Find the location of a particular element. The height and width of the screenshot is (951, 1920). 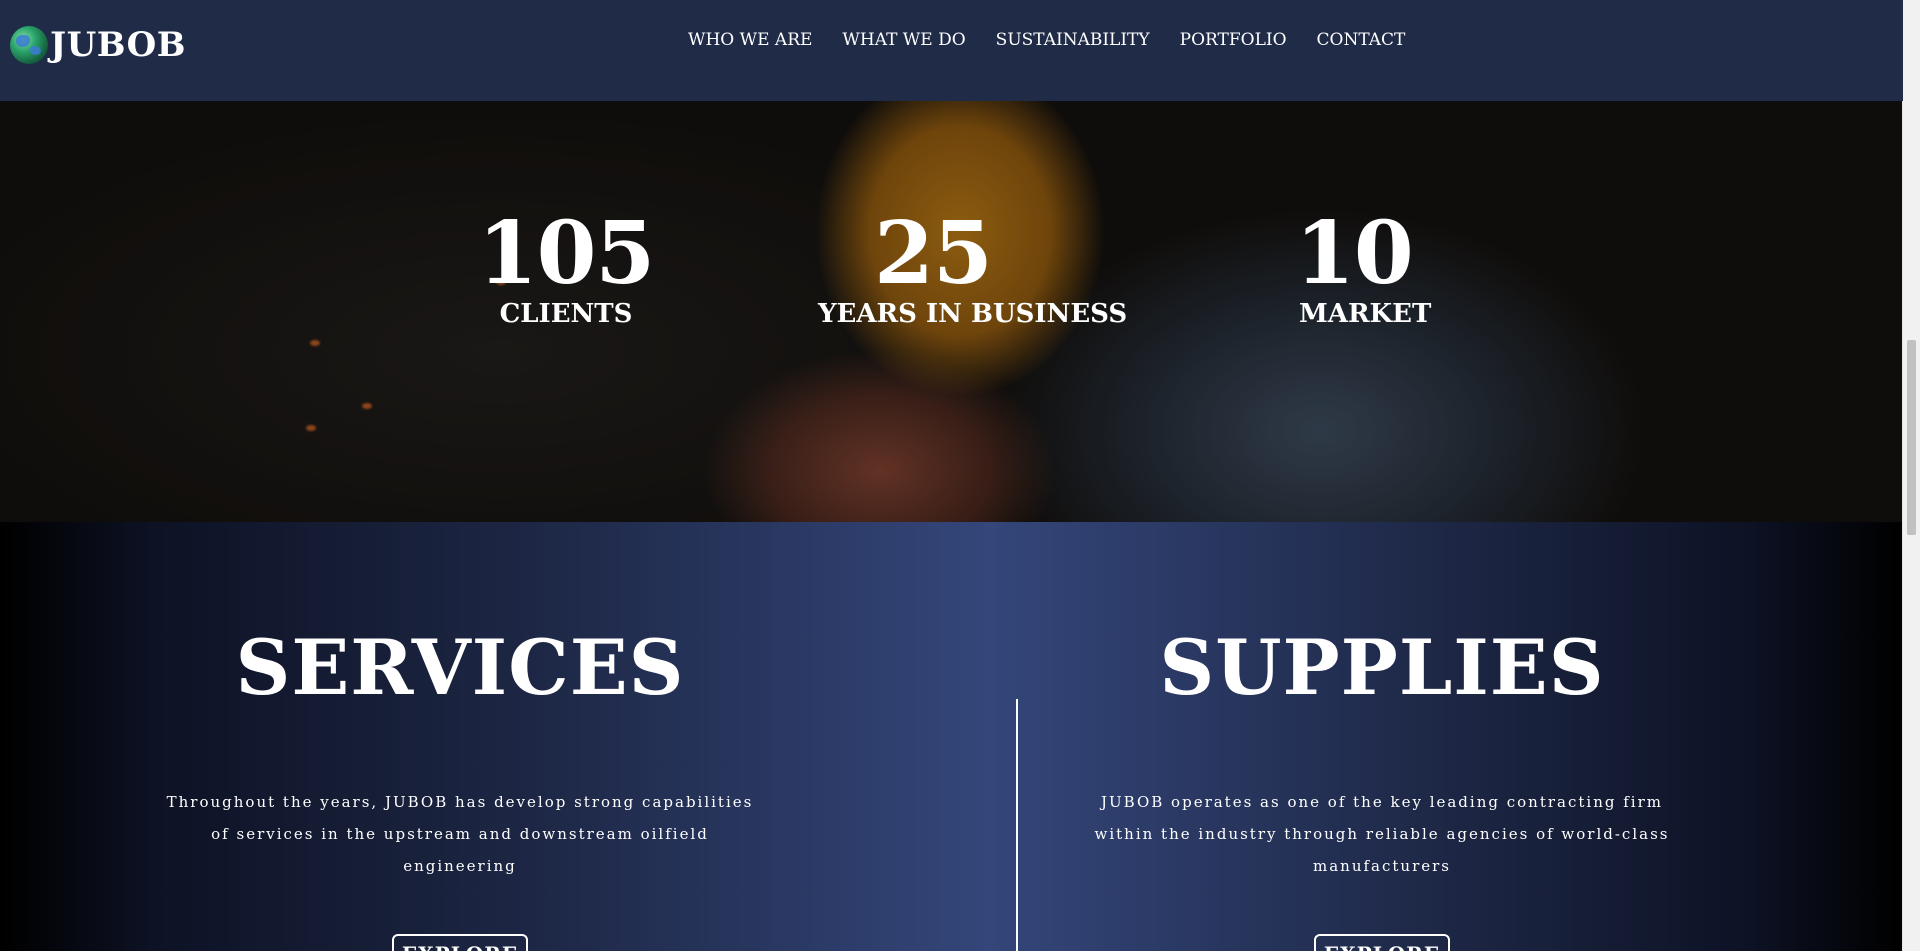

vertical-scrollbar is located at coordinates (1911, 475).